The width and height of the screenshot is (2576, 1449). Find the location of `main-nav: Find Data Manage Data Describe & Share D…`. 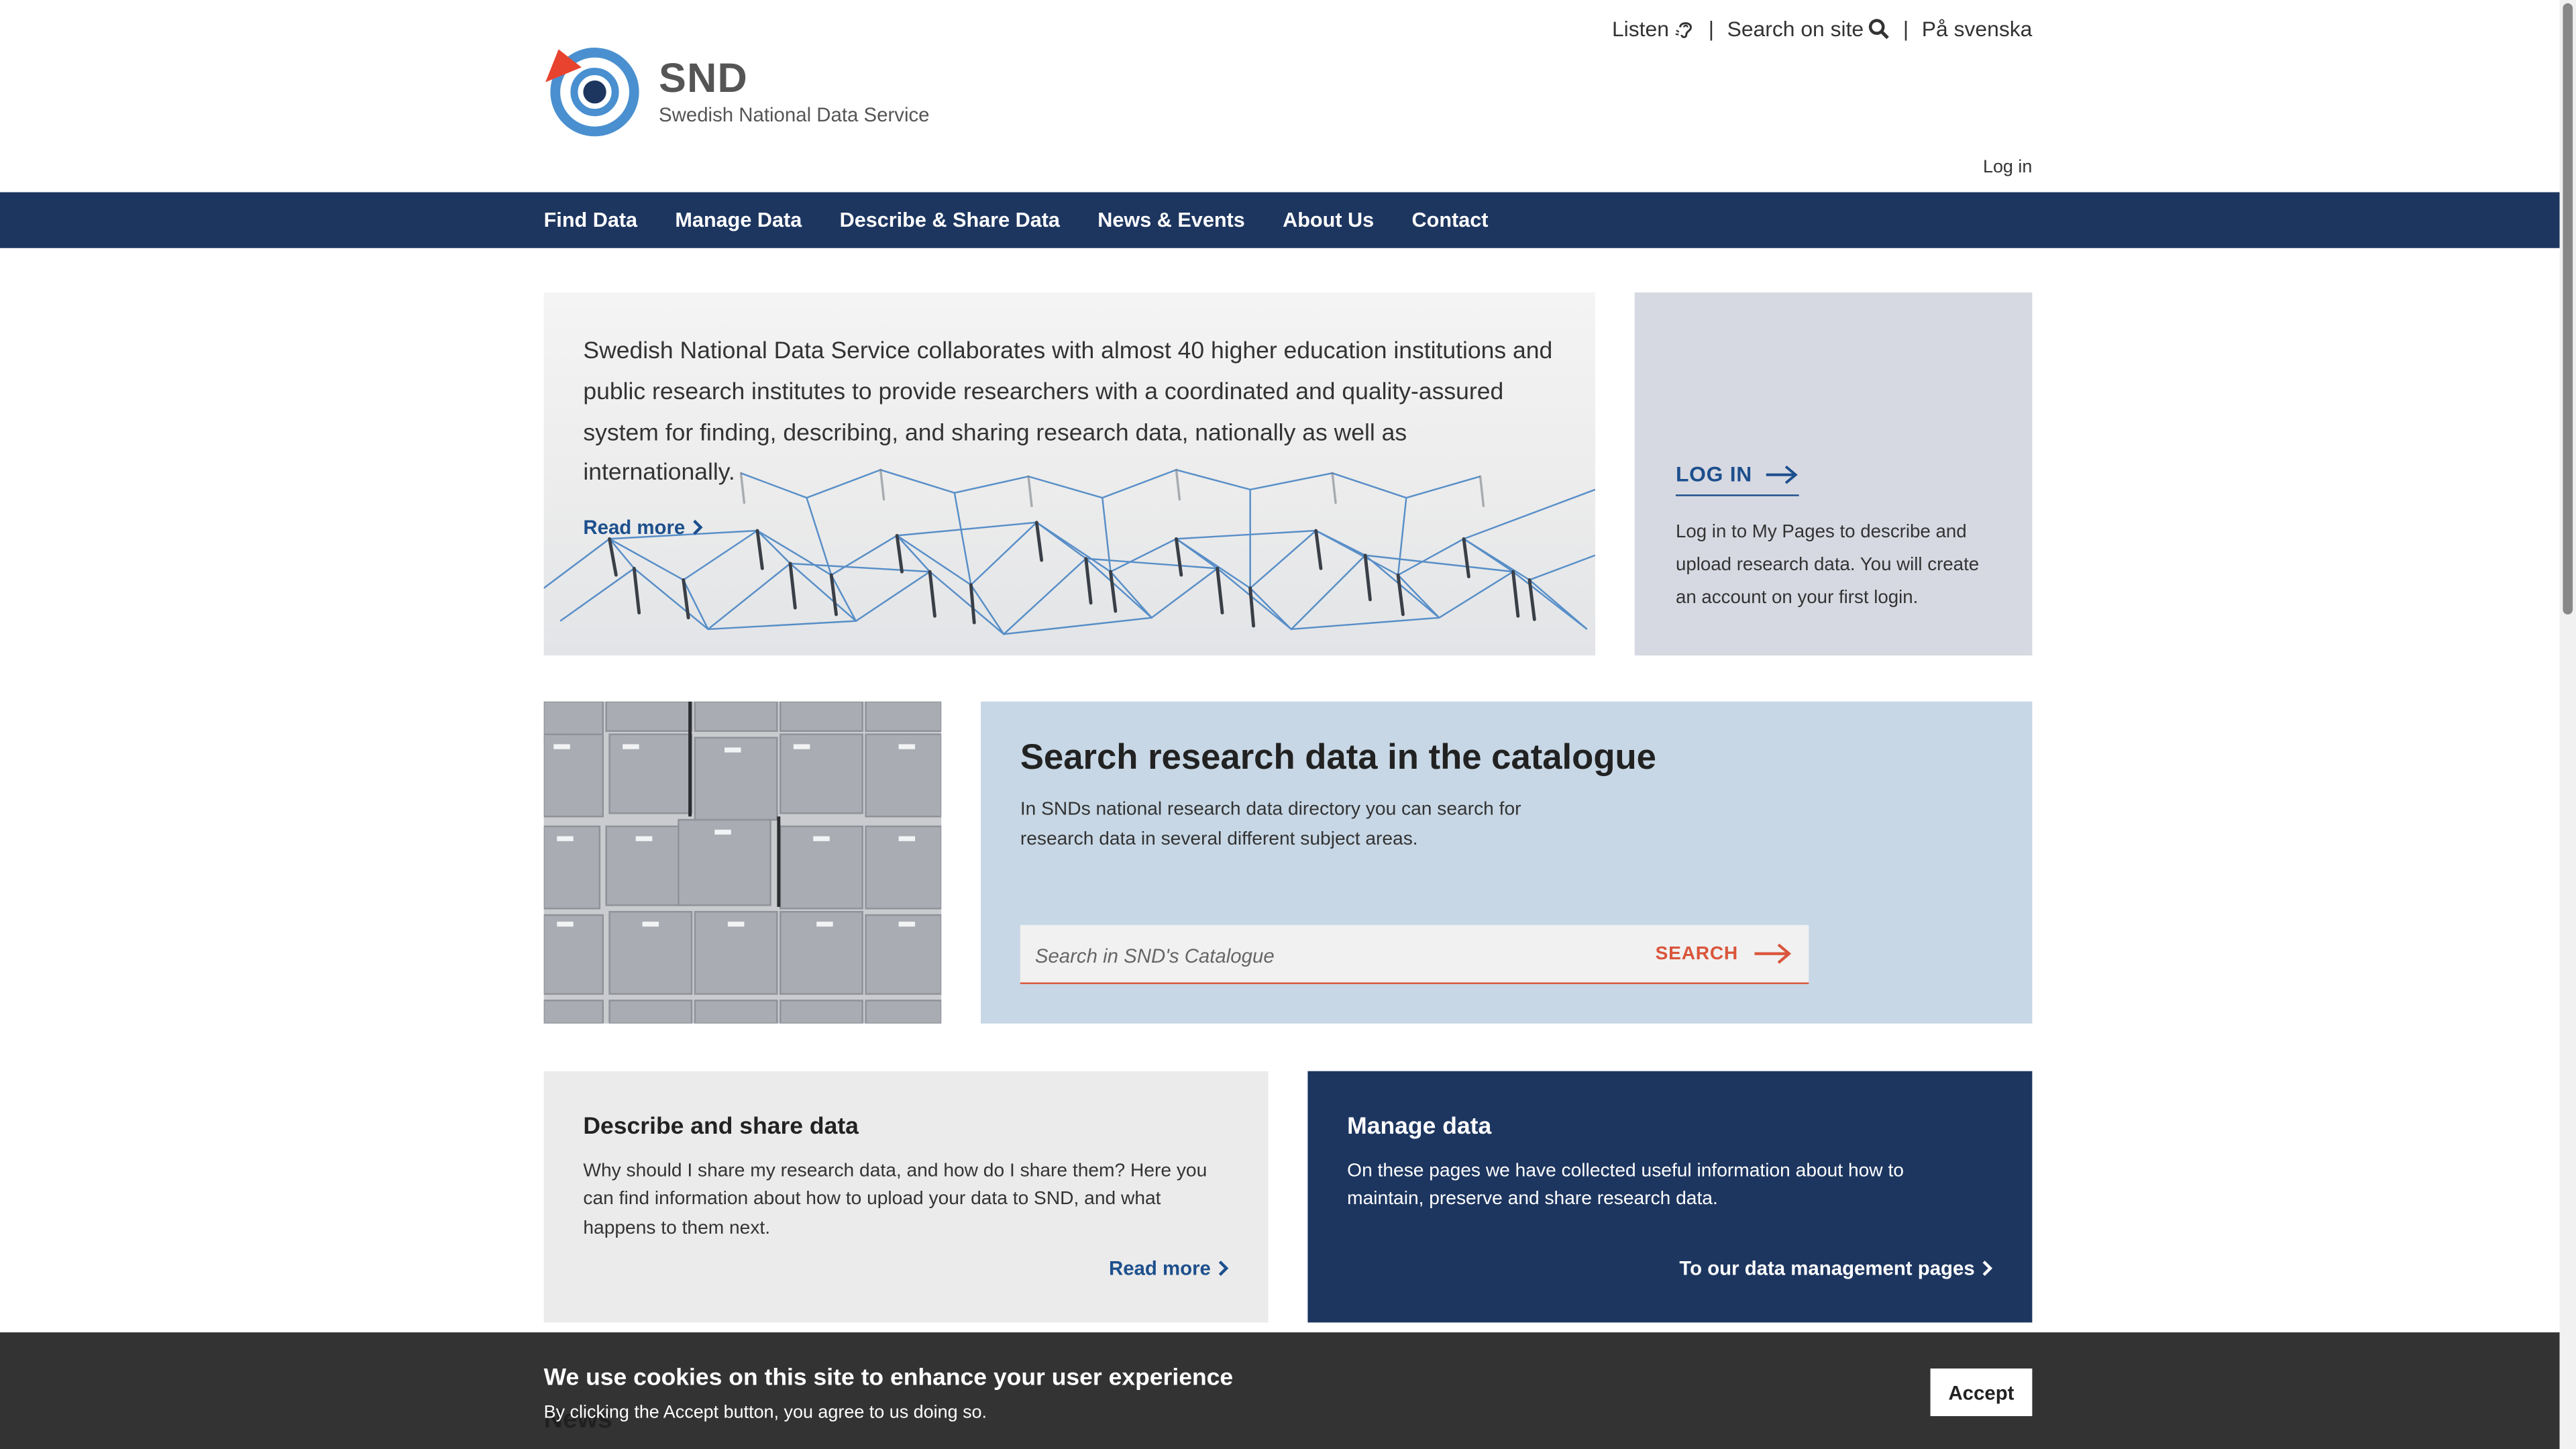

main-nav: Find Data Manage Data Describe & Share D… is located at coordinates (1288, 220).